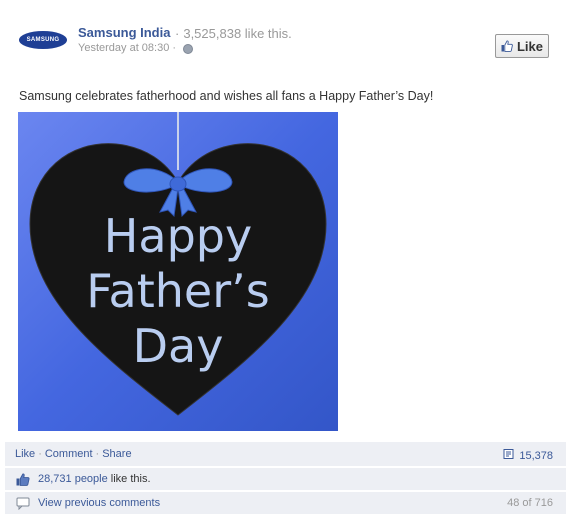  Describe the element at coordinates (116, 454) in the screenshot. I see `share-link: Share` at that location.